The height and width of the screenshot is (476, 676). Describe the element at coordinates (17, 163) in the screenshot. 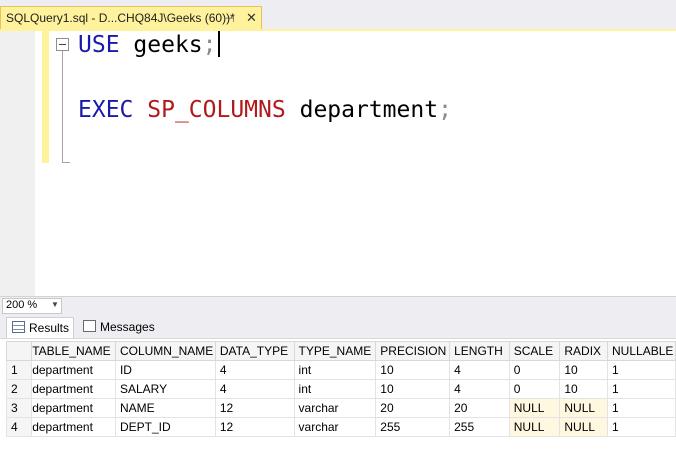

I see `editor-margin` at that location.